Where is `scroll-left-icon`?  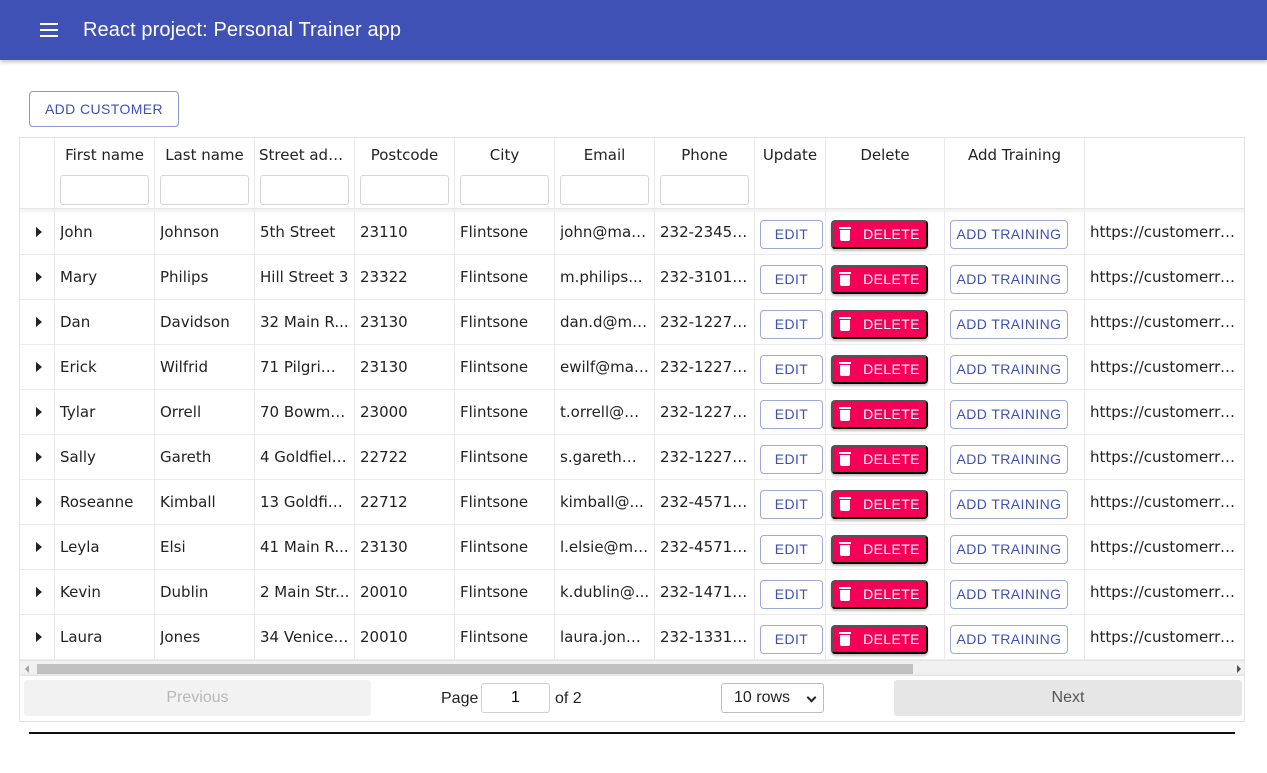
scroll-left-icon is located at coordinates (27, 669).